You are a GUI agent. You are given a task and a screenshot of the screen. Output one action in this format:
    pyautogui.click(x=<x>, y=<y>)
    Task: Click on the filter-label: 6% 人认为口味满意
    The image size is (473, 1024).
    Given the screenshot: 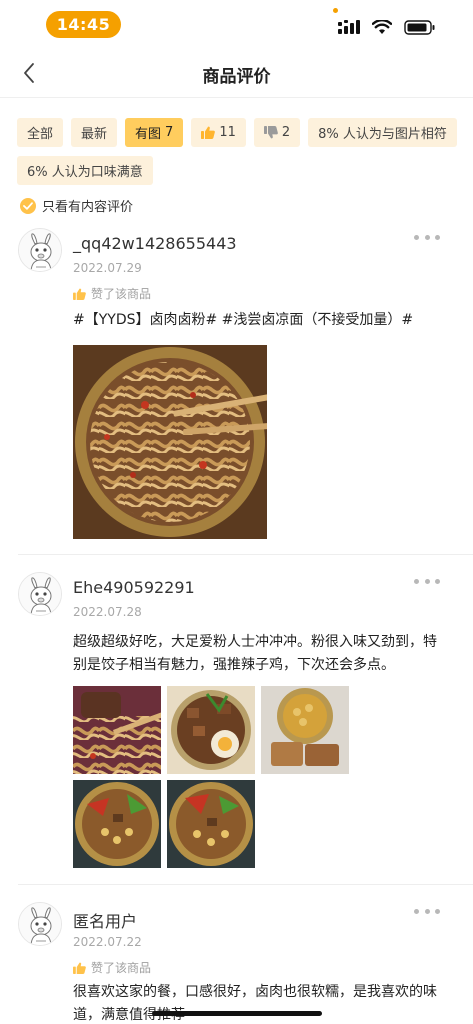 What is the action you would take?
    pyautogui.click(x=85, y=172)
    